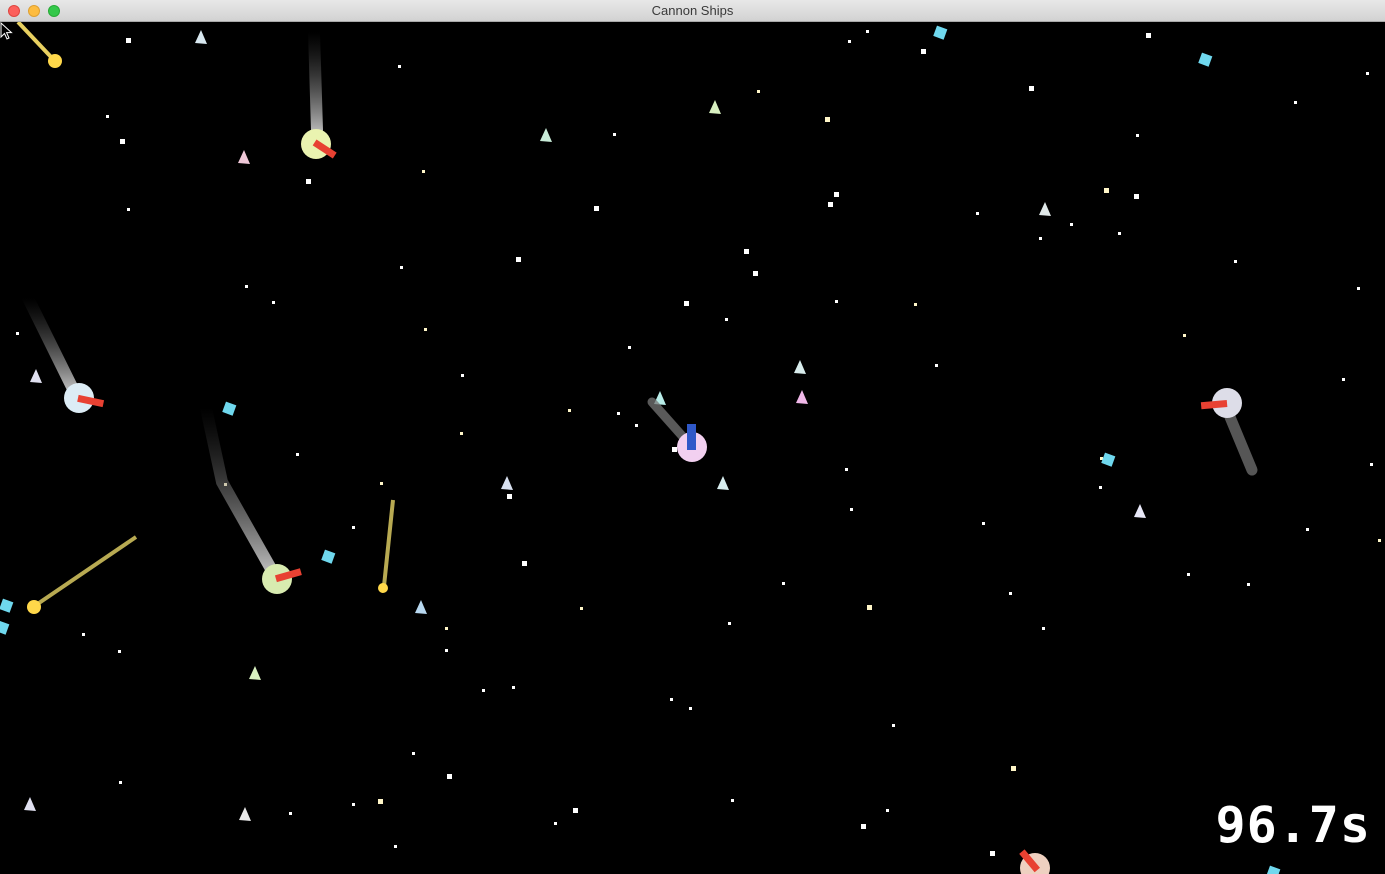  I want to click on window-titlebar: Cannon Ships, so click(692, 11).